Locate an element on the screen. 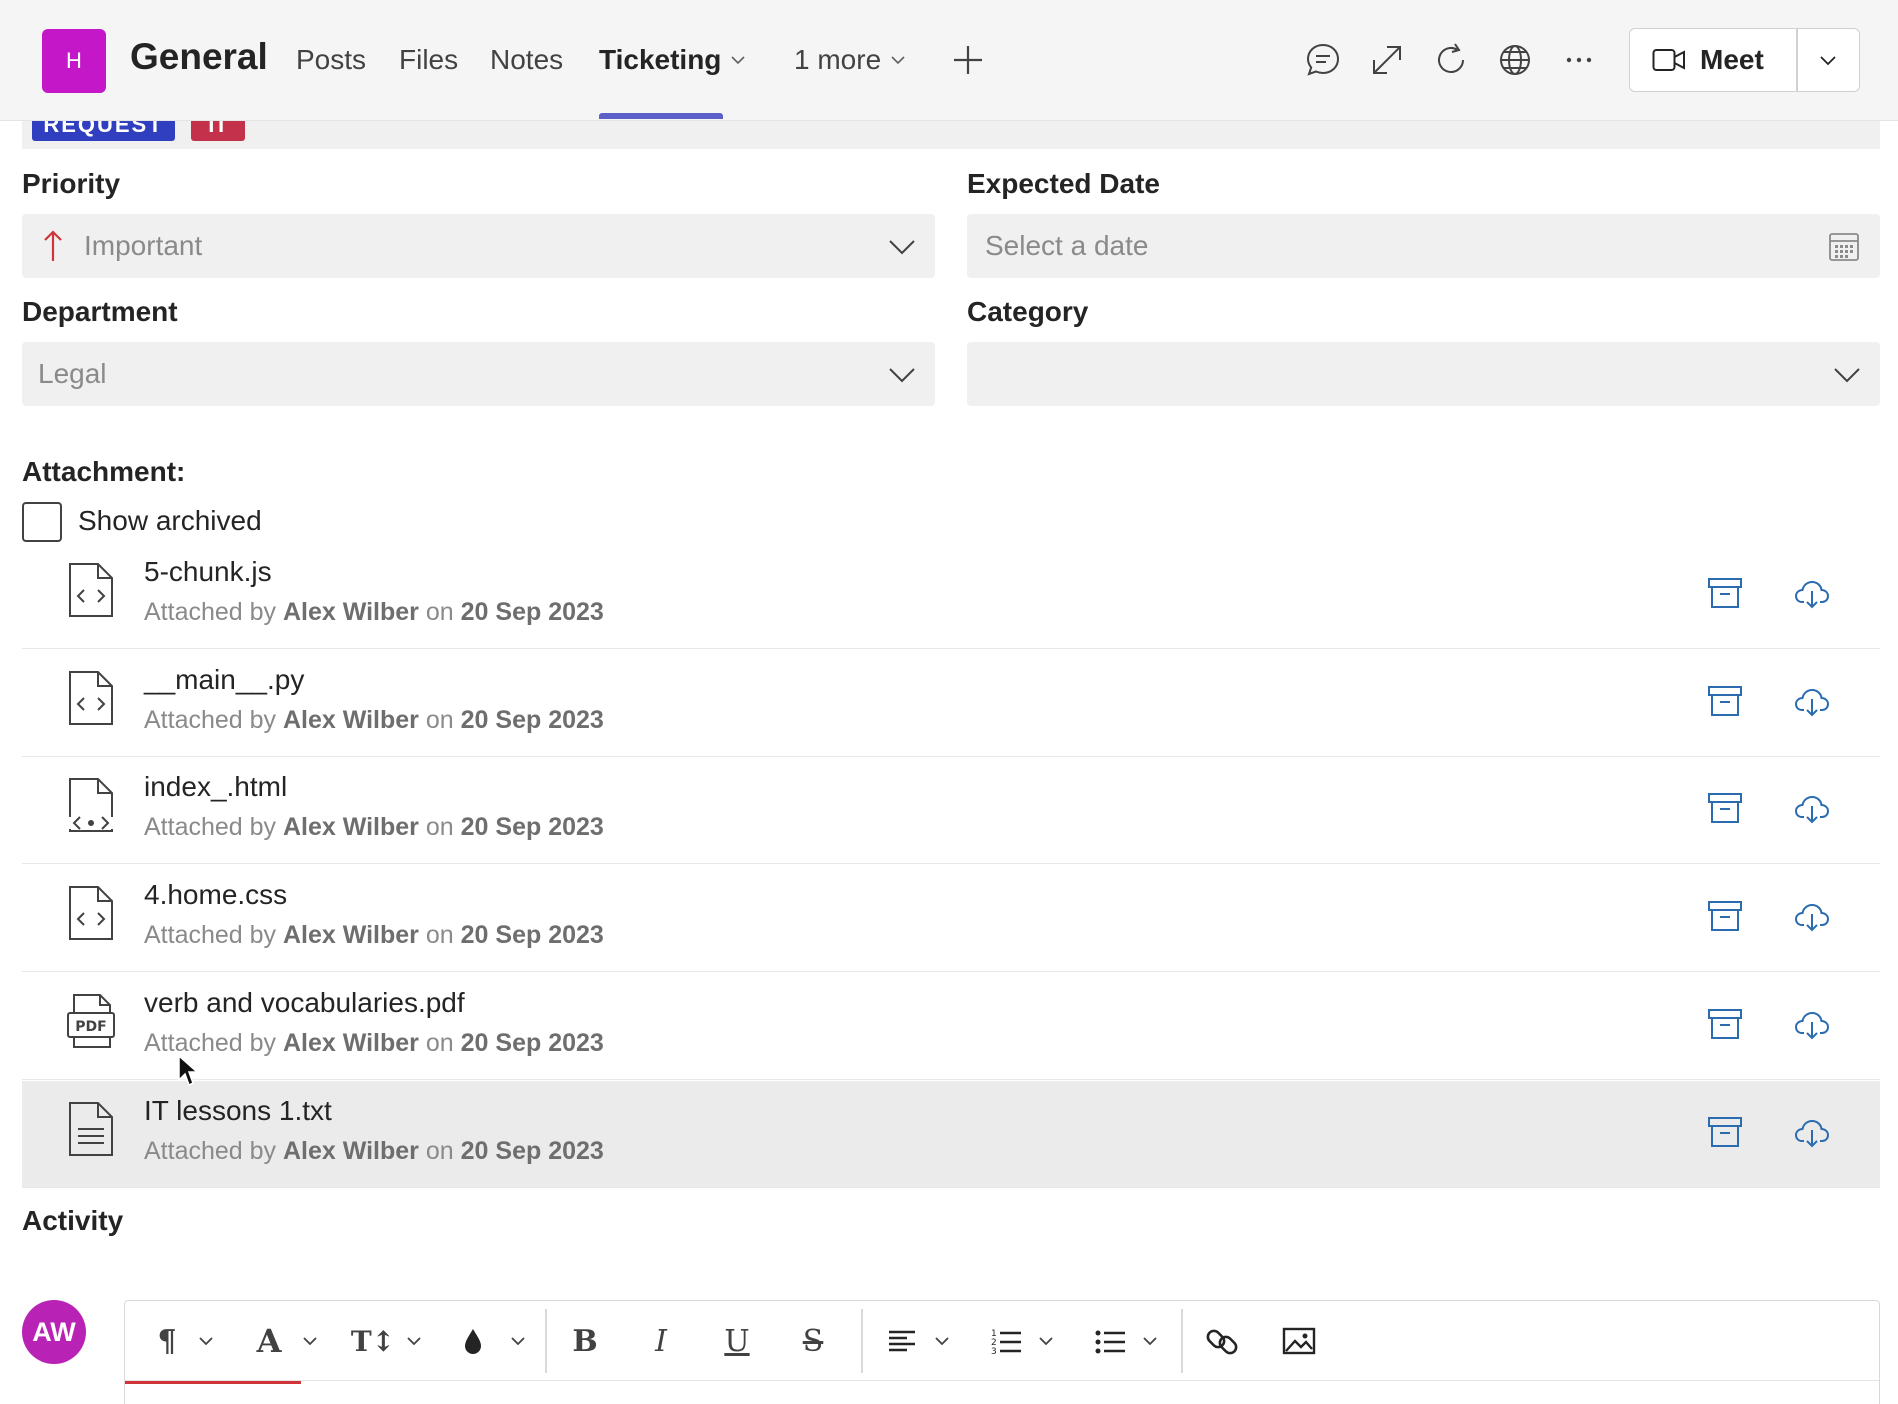 The image size is (1898, 1404). meet-button: Meet is located at coordinates (1713, 60).